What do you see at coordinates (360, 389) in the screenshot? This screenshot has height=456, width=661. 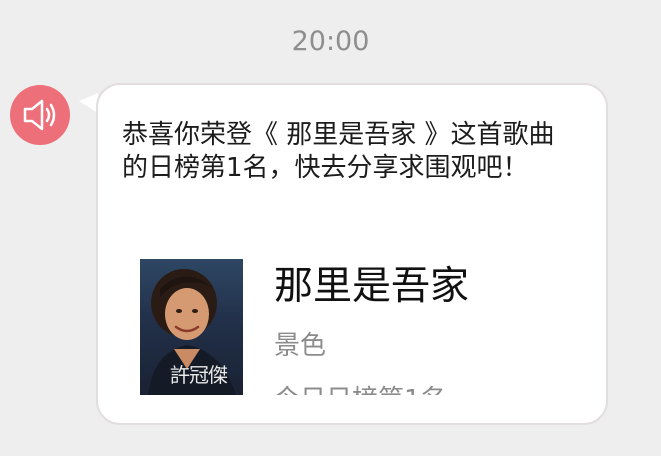 I see `song-rank: 今日日榜第1名` at bounding box center [360, 389].